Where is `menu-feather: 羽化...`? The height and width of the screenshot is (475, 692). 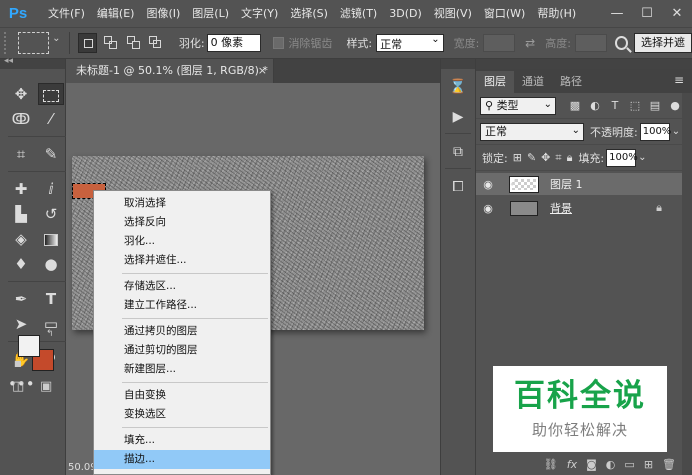
menu-feather: 羽化... is located at coordinates (182, 241).